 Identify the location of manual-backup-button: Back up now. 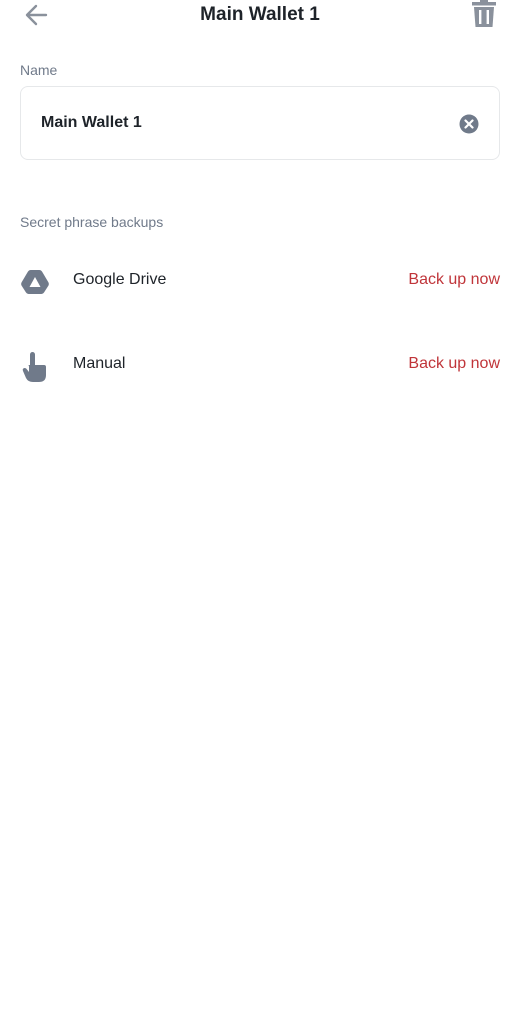
(454, 364).